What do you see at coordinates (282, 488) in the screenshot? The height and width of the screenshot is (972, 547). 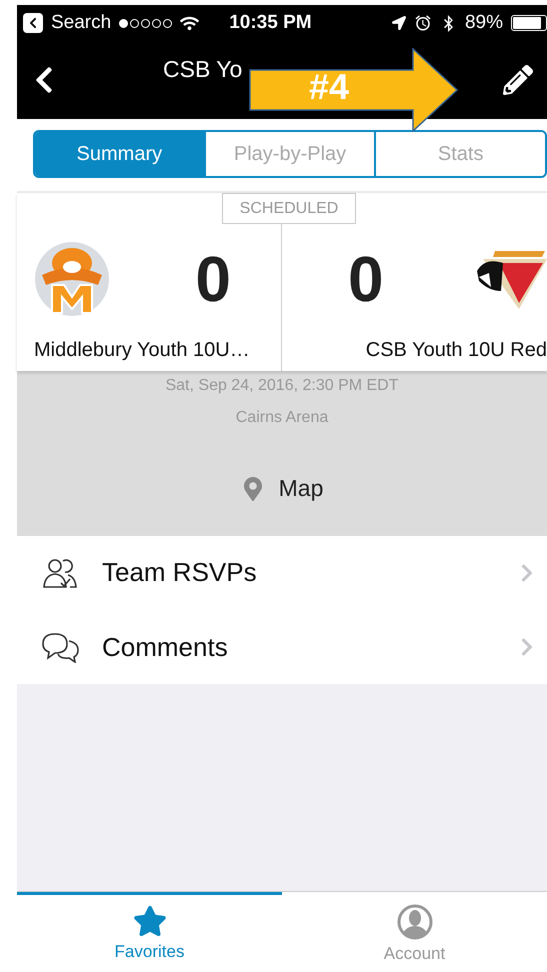 I see `map-link: Map` at bounding box center [282, 488].